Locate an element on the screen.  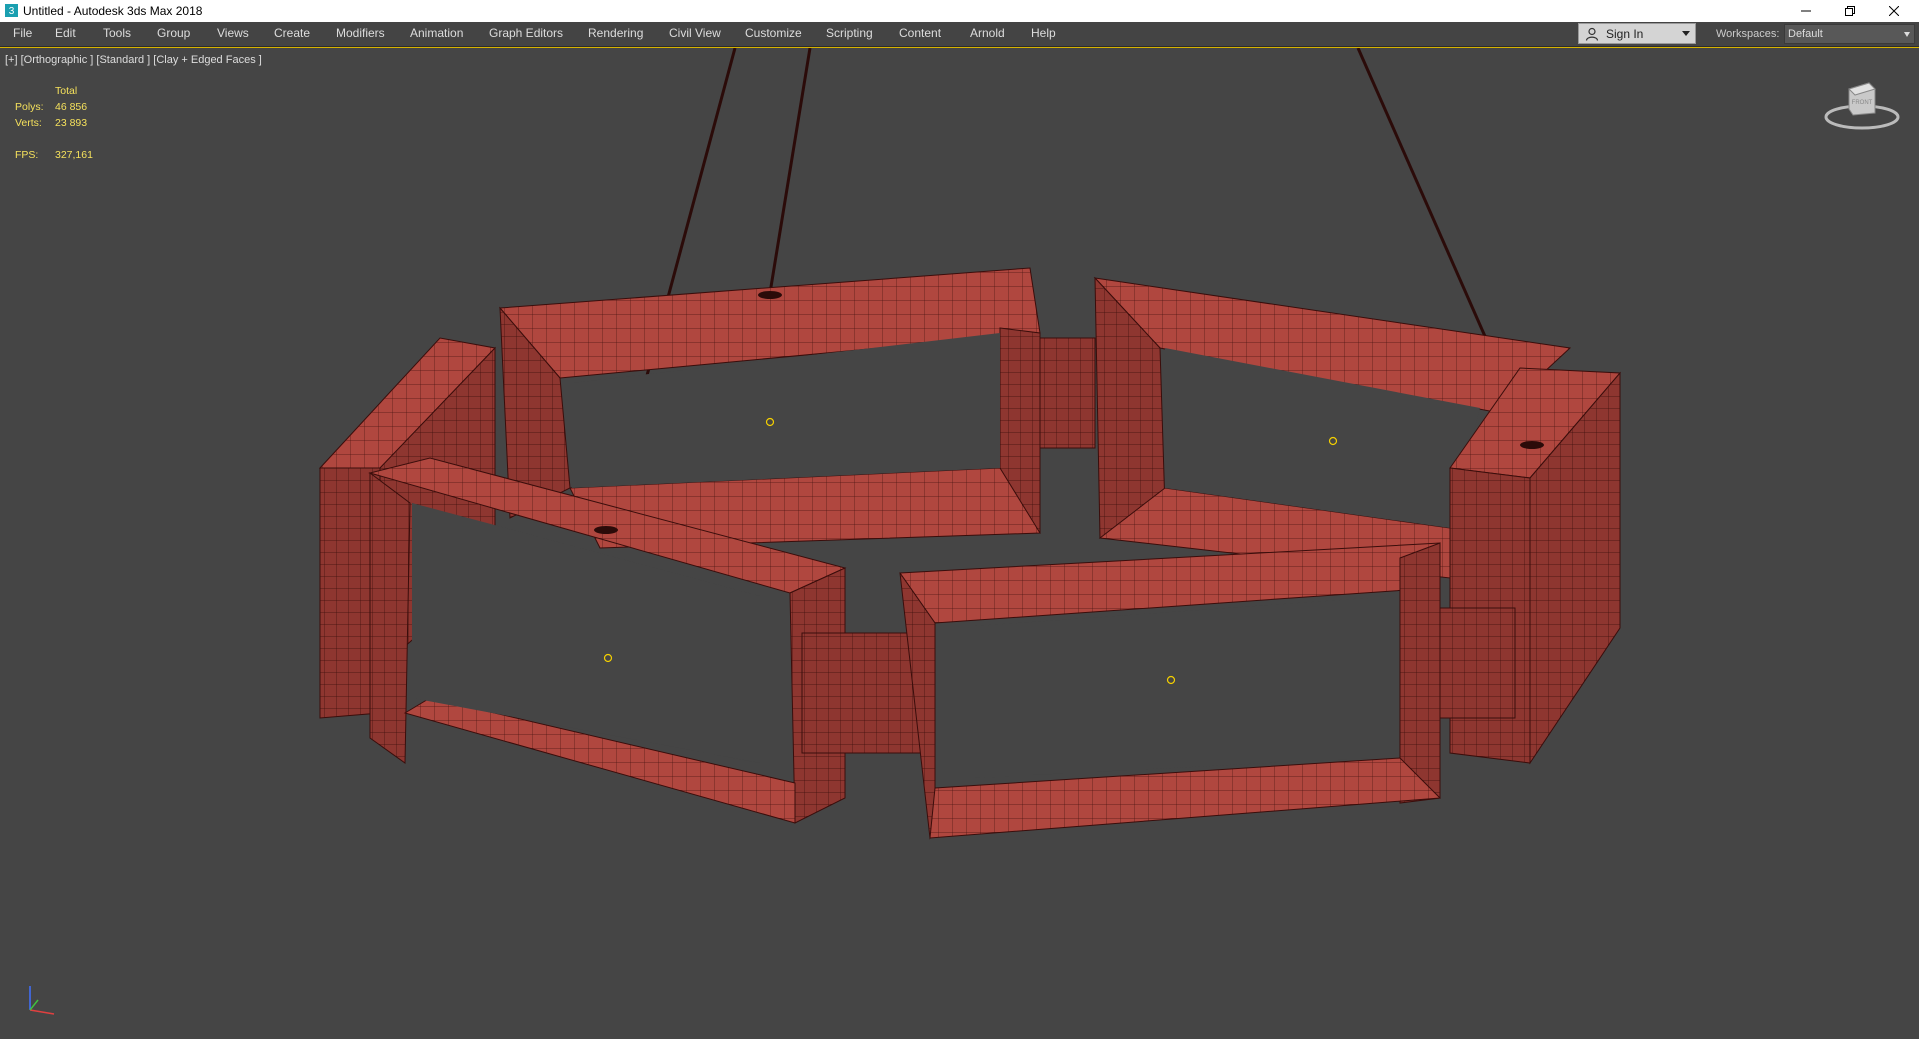
user-icon is located at coordinates (1592, 34).